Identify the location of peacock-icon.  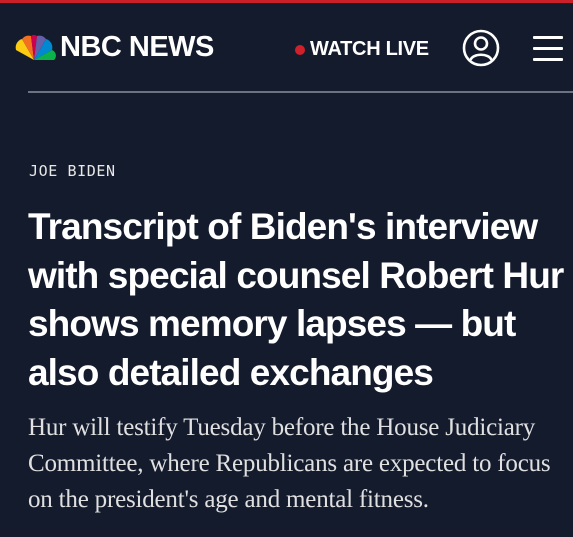
(35, 47).